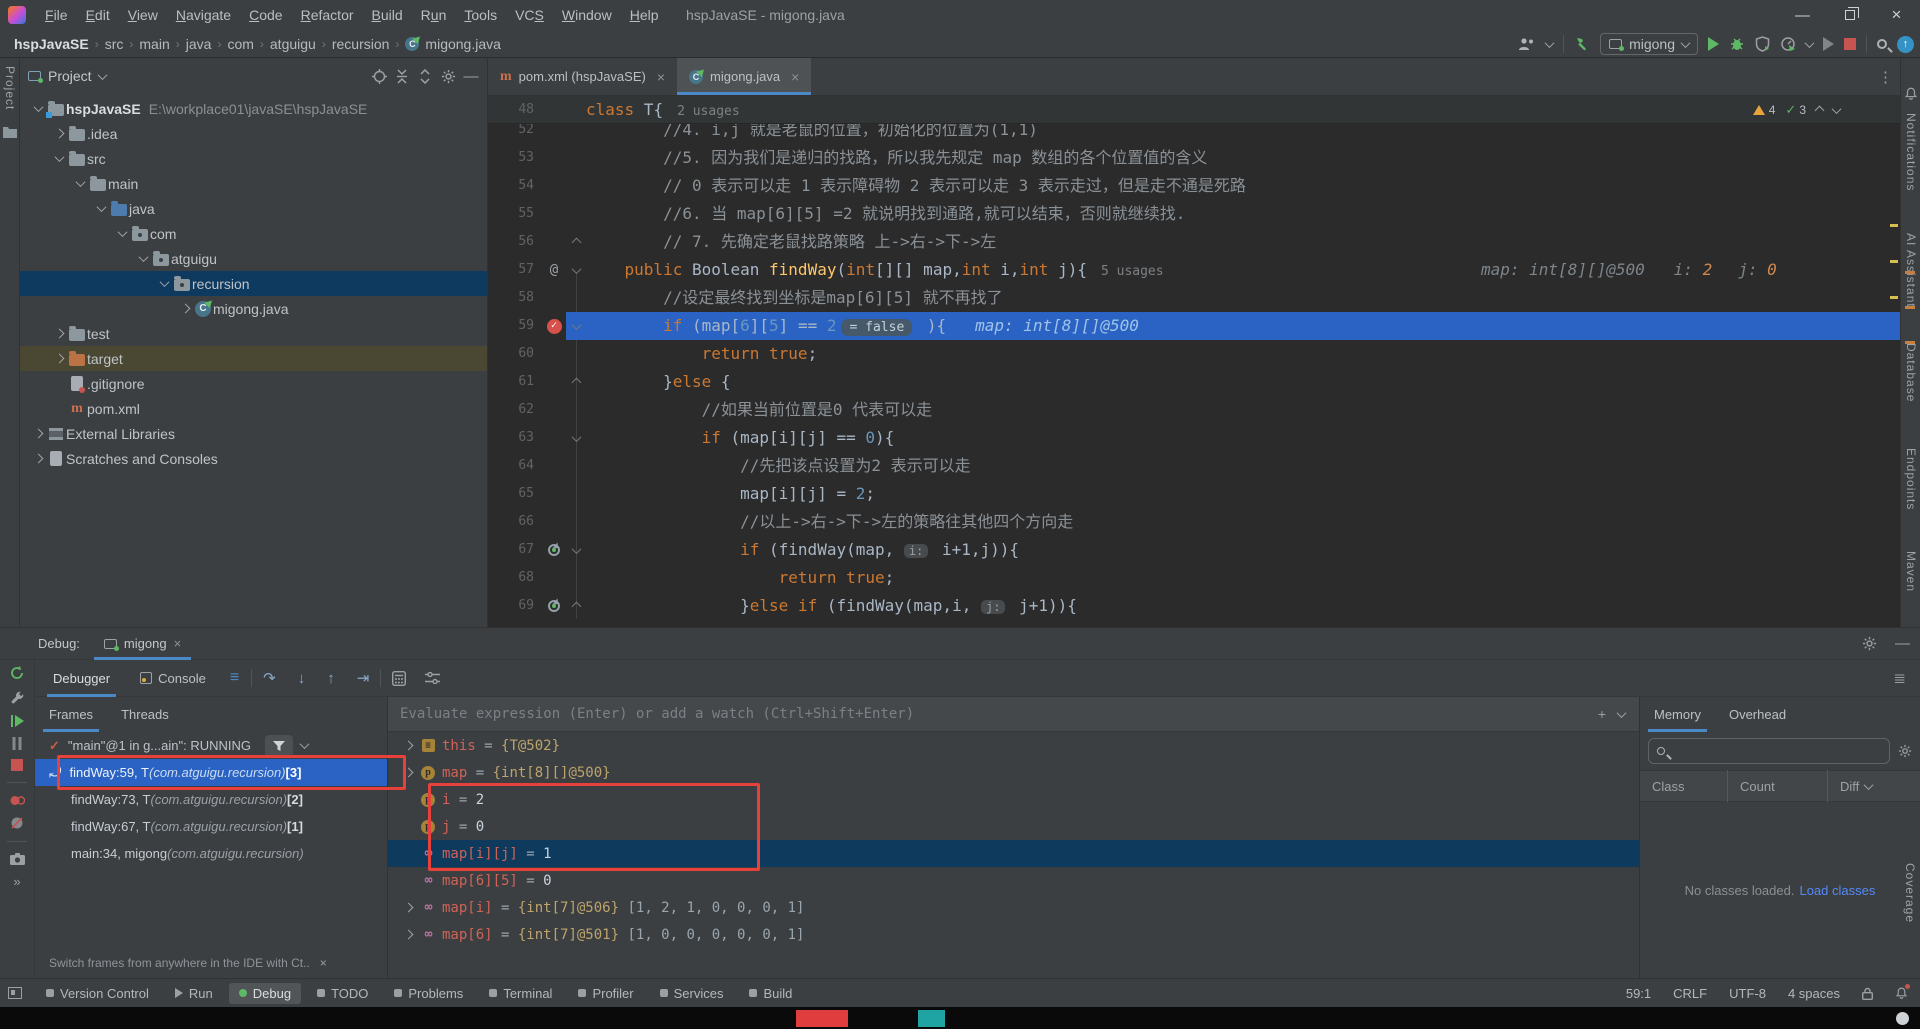  I want to click on inspections-widget: 4 ✓ 3, so click(1797, 110).